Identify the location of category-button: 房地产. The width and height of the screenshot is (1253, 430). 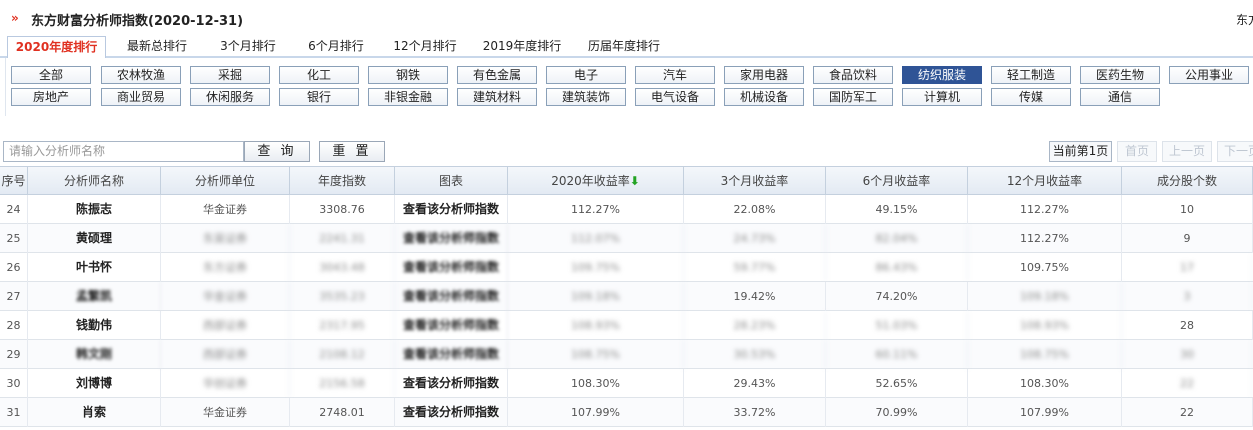
(51, 97).